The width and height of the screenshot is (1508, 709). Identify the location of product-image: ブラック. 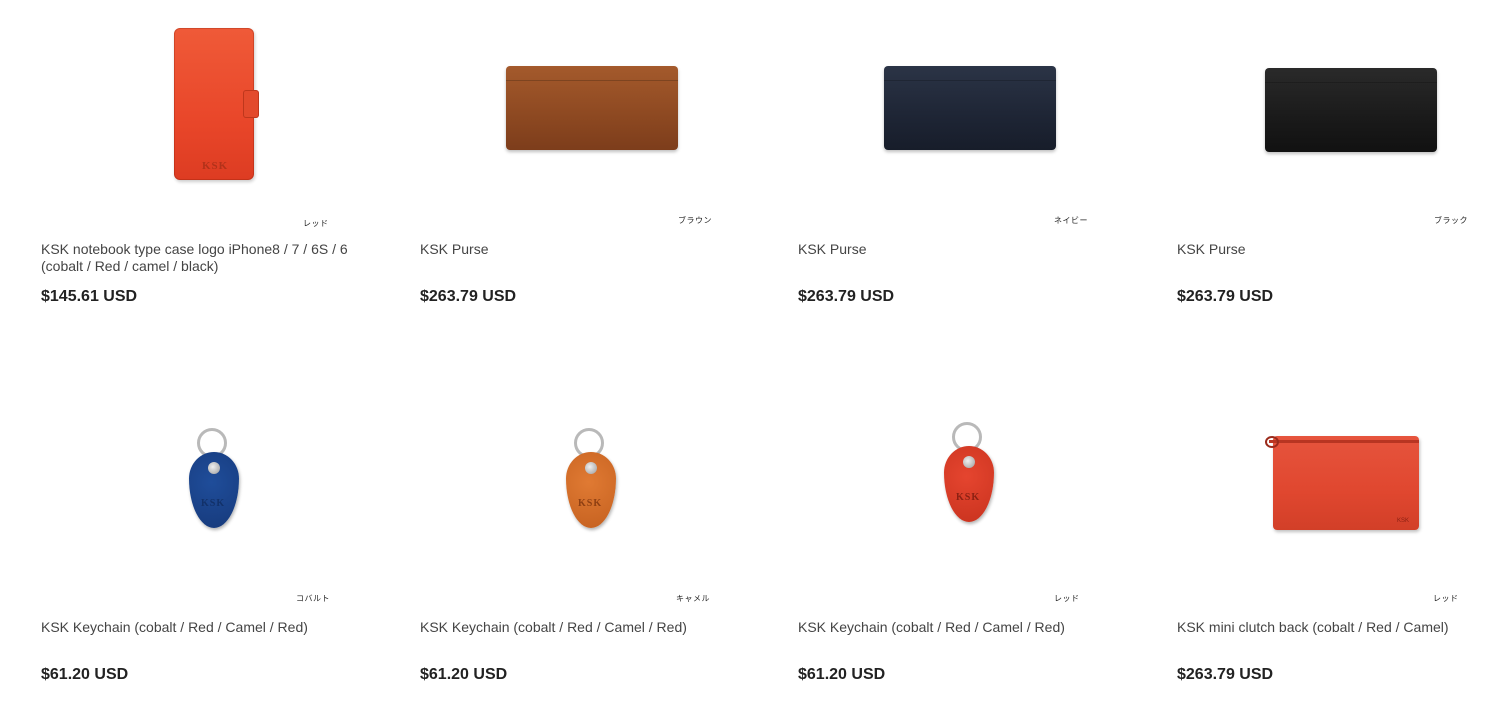
(1342, 125).